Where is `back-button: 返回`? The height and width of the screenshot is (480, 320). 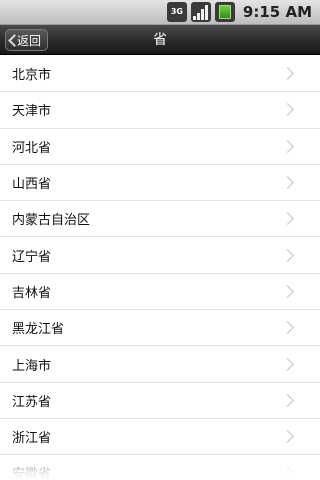
back-button: 返回 is located at coordinates (26, 40).